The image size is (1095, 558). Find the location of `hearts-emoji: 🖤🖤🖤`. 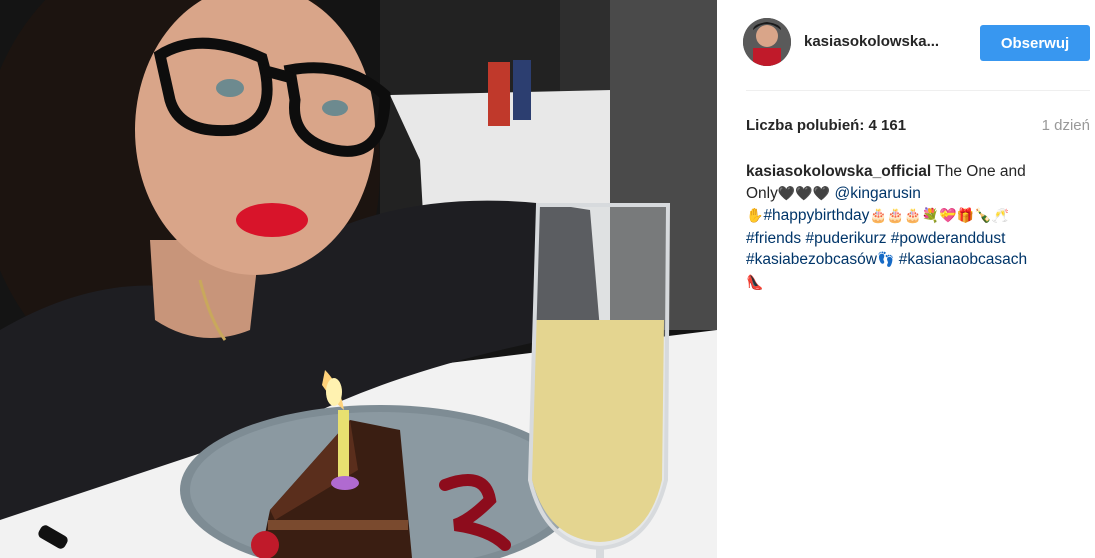

hearts-emoji: 🖤🖤🖤 is located at coordinates (804, 193).